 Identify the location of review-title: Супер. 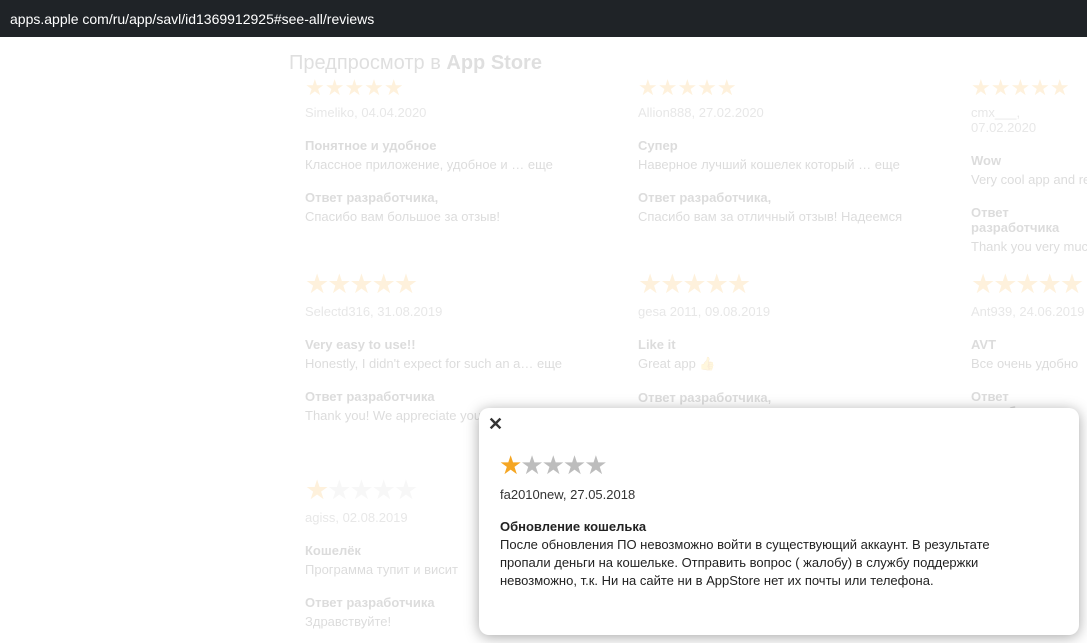
(658, 145).